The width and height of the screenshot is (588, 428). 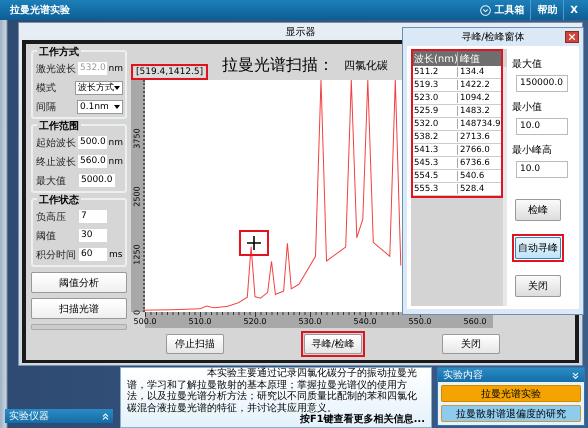 I want to click on tick-label: 510.0, so click(x=200, y=321).